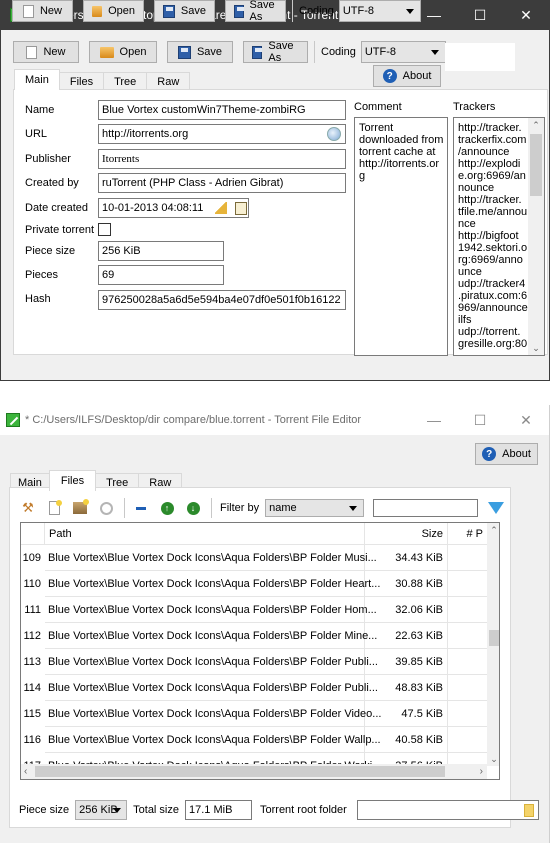 This screenshot has height=843, width=550. Describe the element at coordinates (28, 508) in the screenshot. I see `hammer-icon: ⚒` at that location.